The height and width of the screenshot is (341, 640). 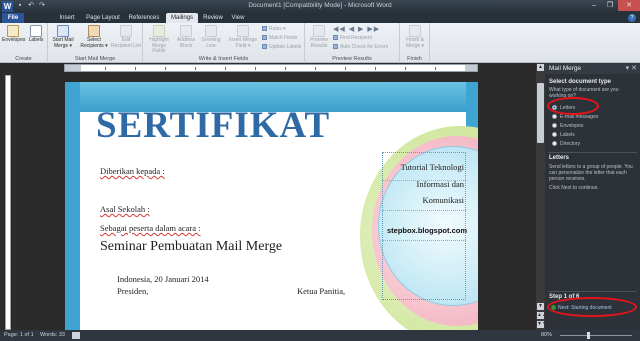 I want to click on president-label: Presiden,, so click(x=132, y=291).